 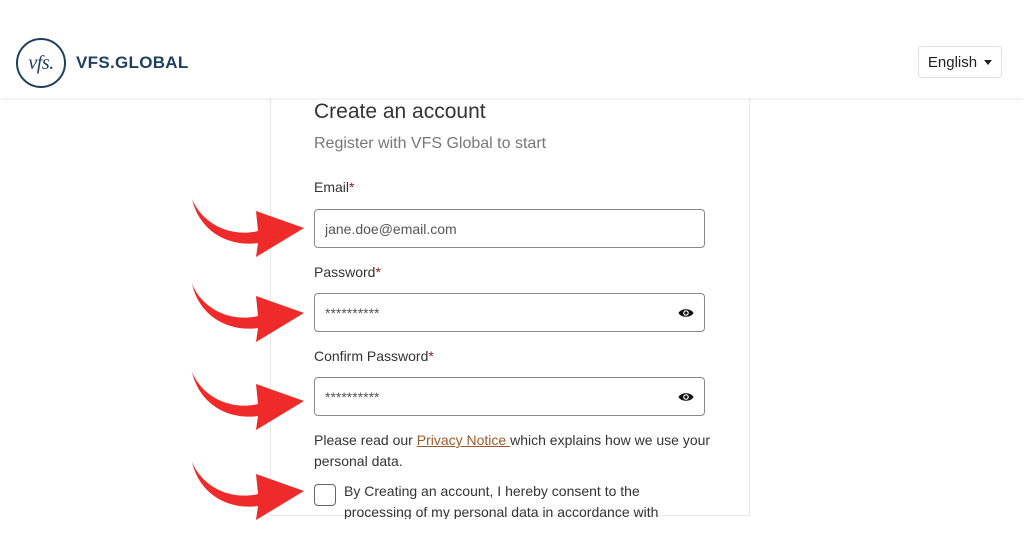 I want to click on confirm-password-label: Confirm Password*, so click(x=374, y=356).